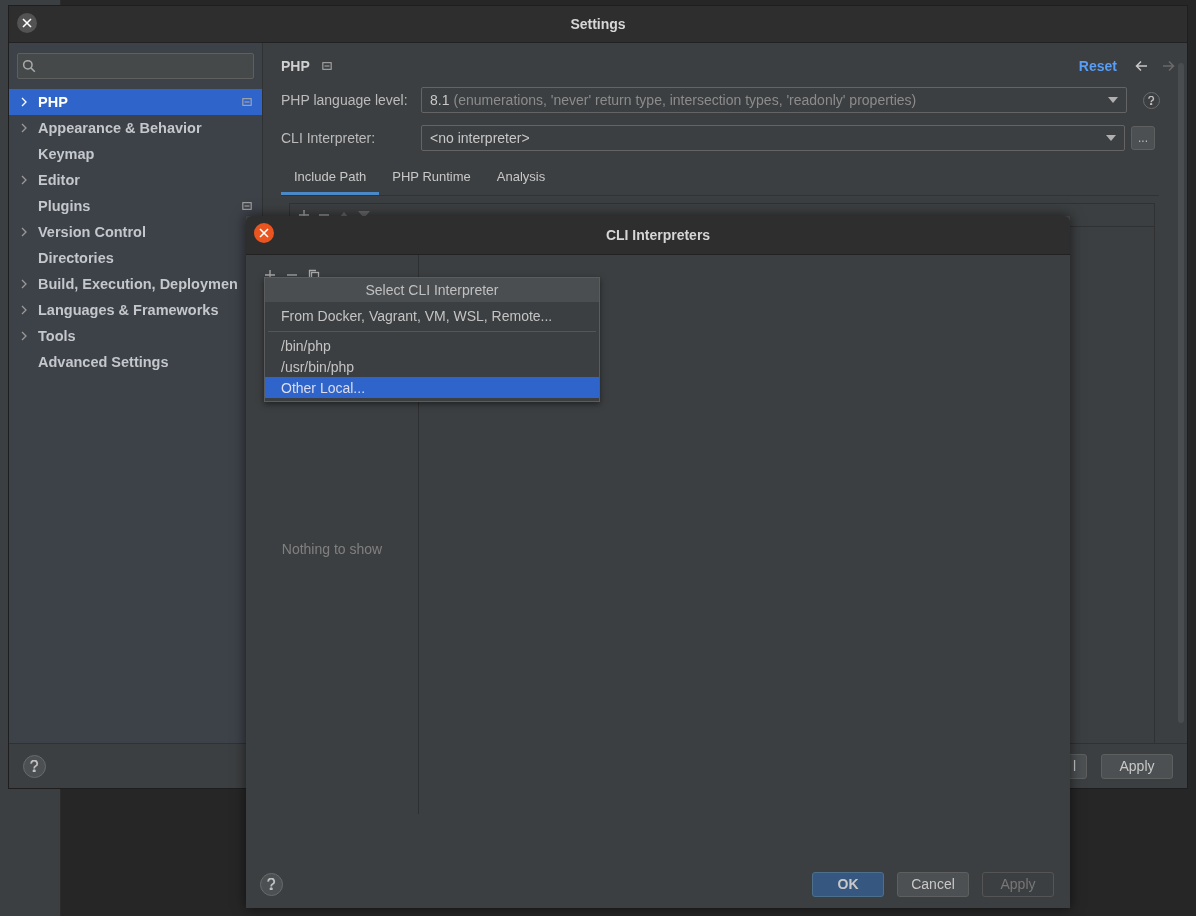  I want to click on sidebar-item: Plugins, so click(135, 206).